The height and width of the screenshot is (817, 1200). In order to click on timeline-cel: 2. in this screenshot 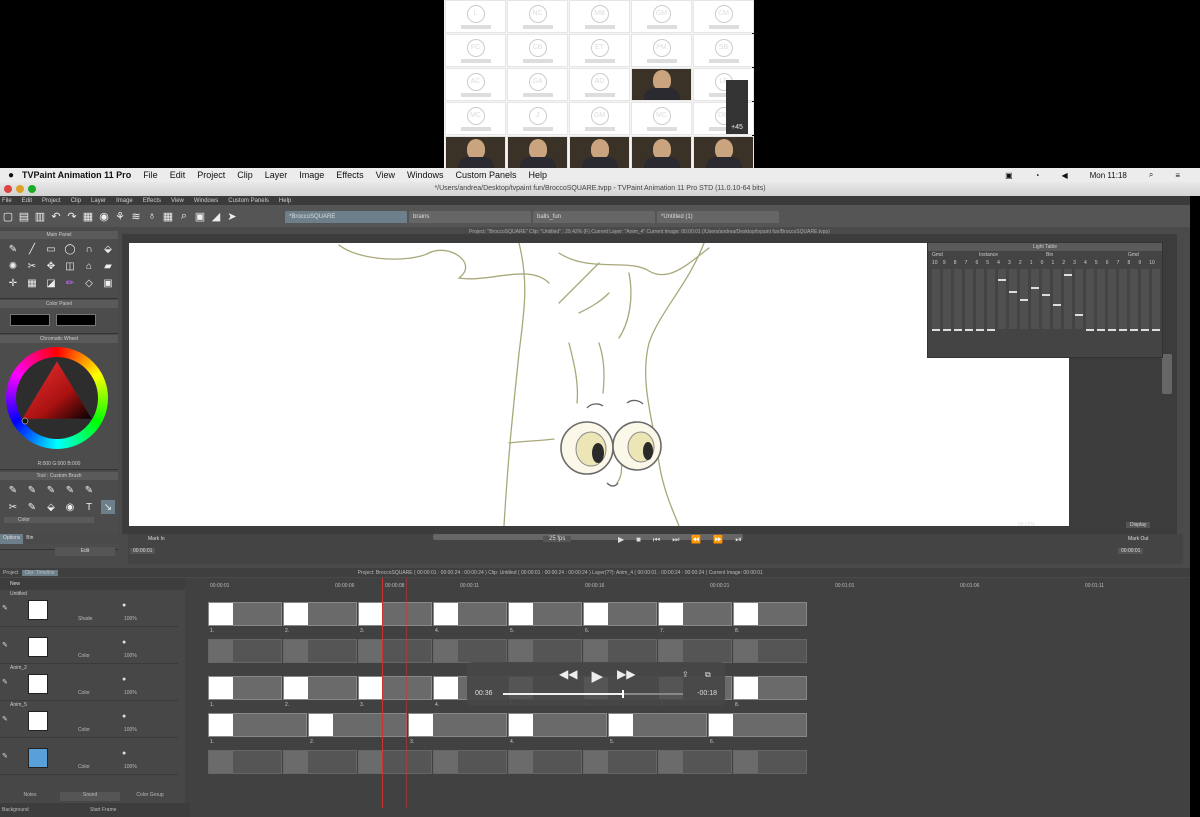, I will do `click(320, 618)`.